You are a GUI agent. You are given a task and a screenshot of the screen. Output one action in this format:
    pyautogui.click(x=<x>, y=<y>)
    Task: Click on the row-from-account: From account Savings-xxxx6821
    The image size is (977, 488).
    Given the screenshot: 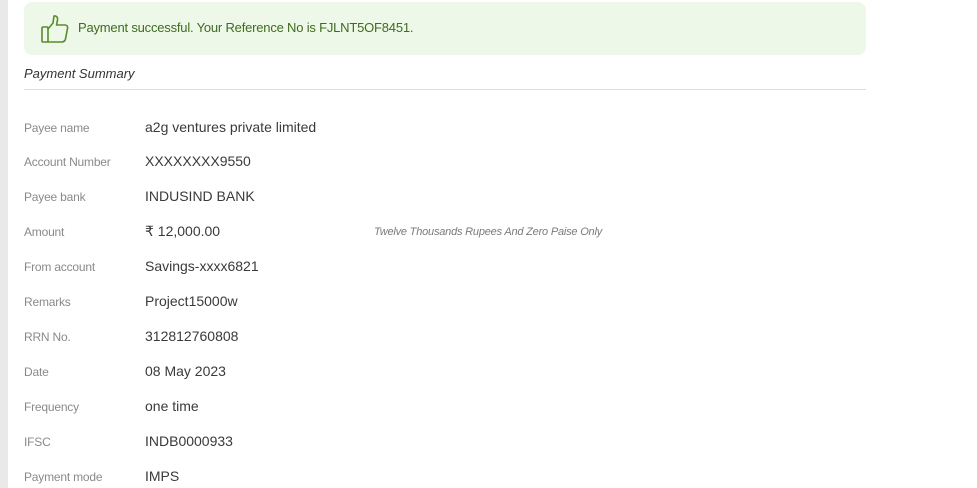 What is the action you would take?
    pyautogui.click(x=445, y=268)
    